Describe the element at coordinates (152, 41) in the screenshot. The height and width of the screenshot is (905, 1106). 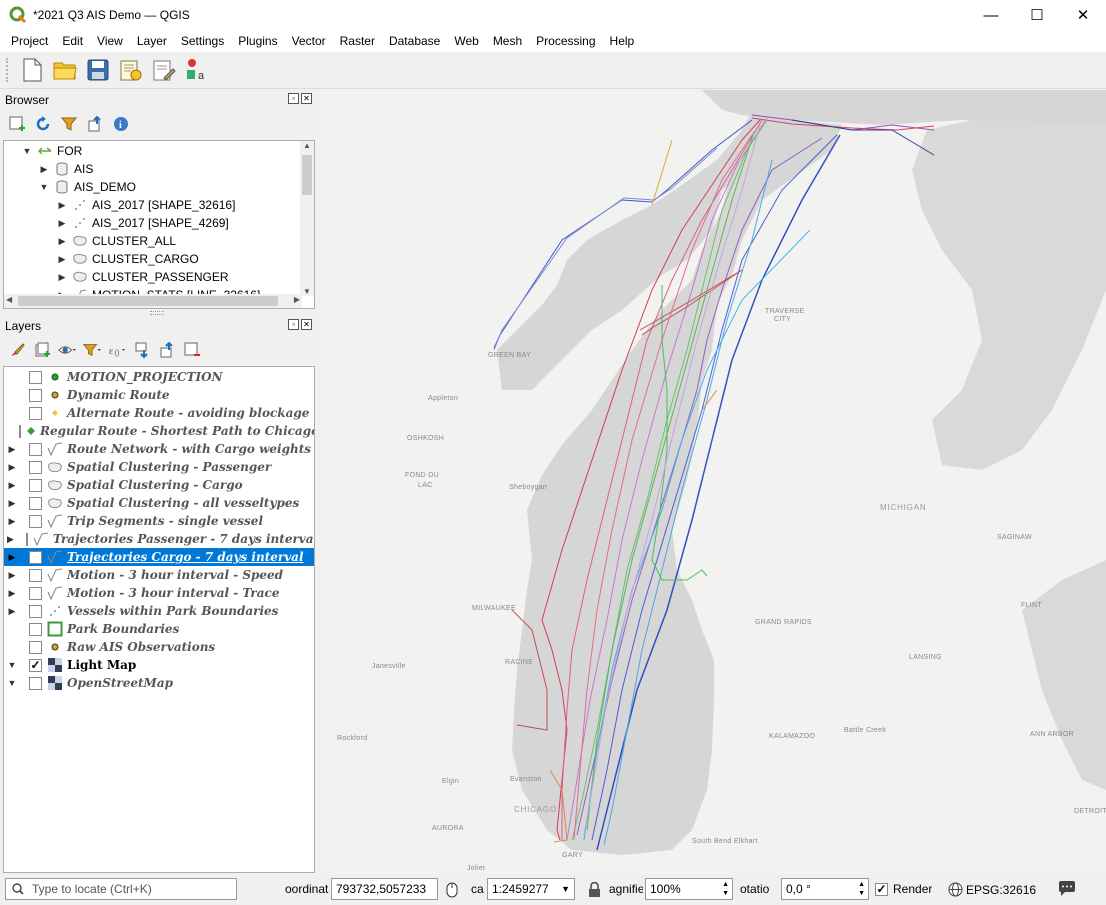
I see `menu-layer: Layer` at that location.